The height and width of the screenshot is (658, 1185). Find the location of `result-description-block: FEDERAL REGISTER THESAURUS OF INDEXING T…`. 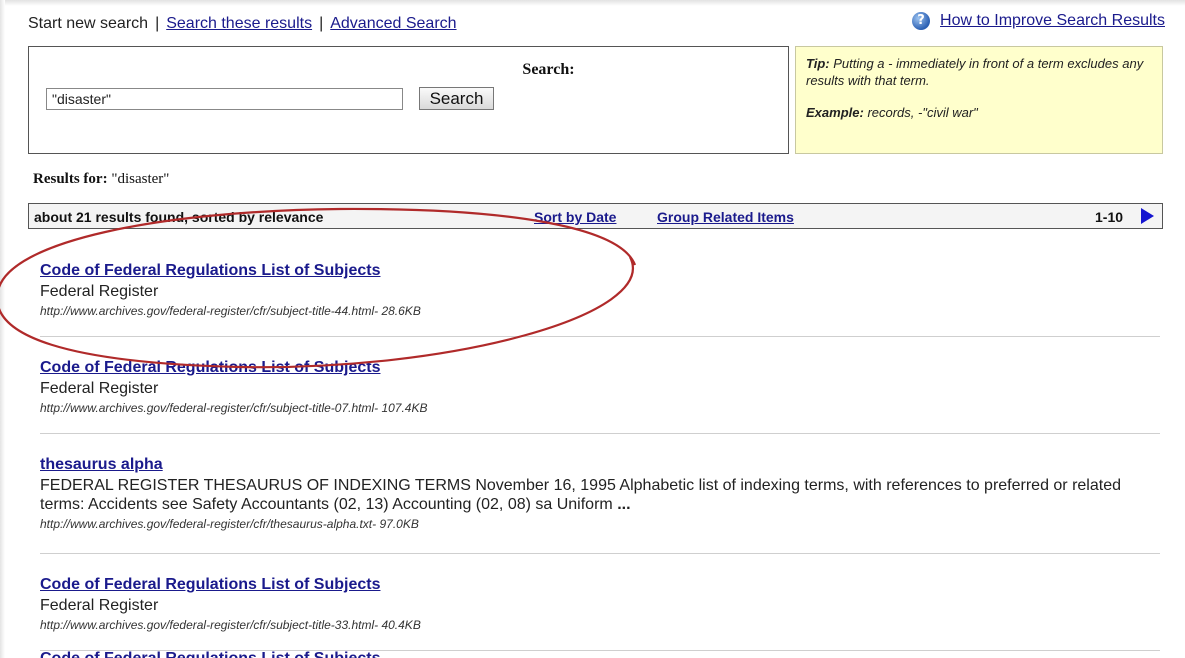

result-description-block: FEDERAL REGISTER THESAURUS OF INDEXING T… is located at coordinates (600, 495).